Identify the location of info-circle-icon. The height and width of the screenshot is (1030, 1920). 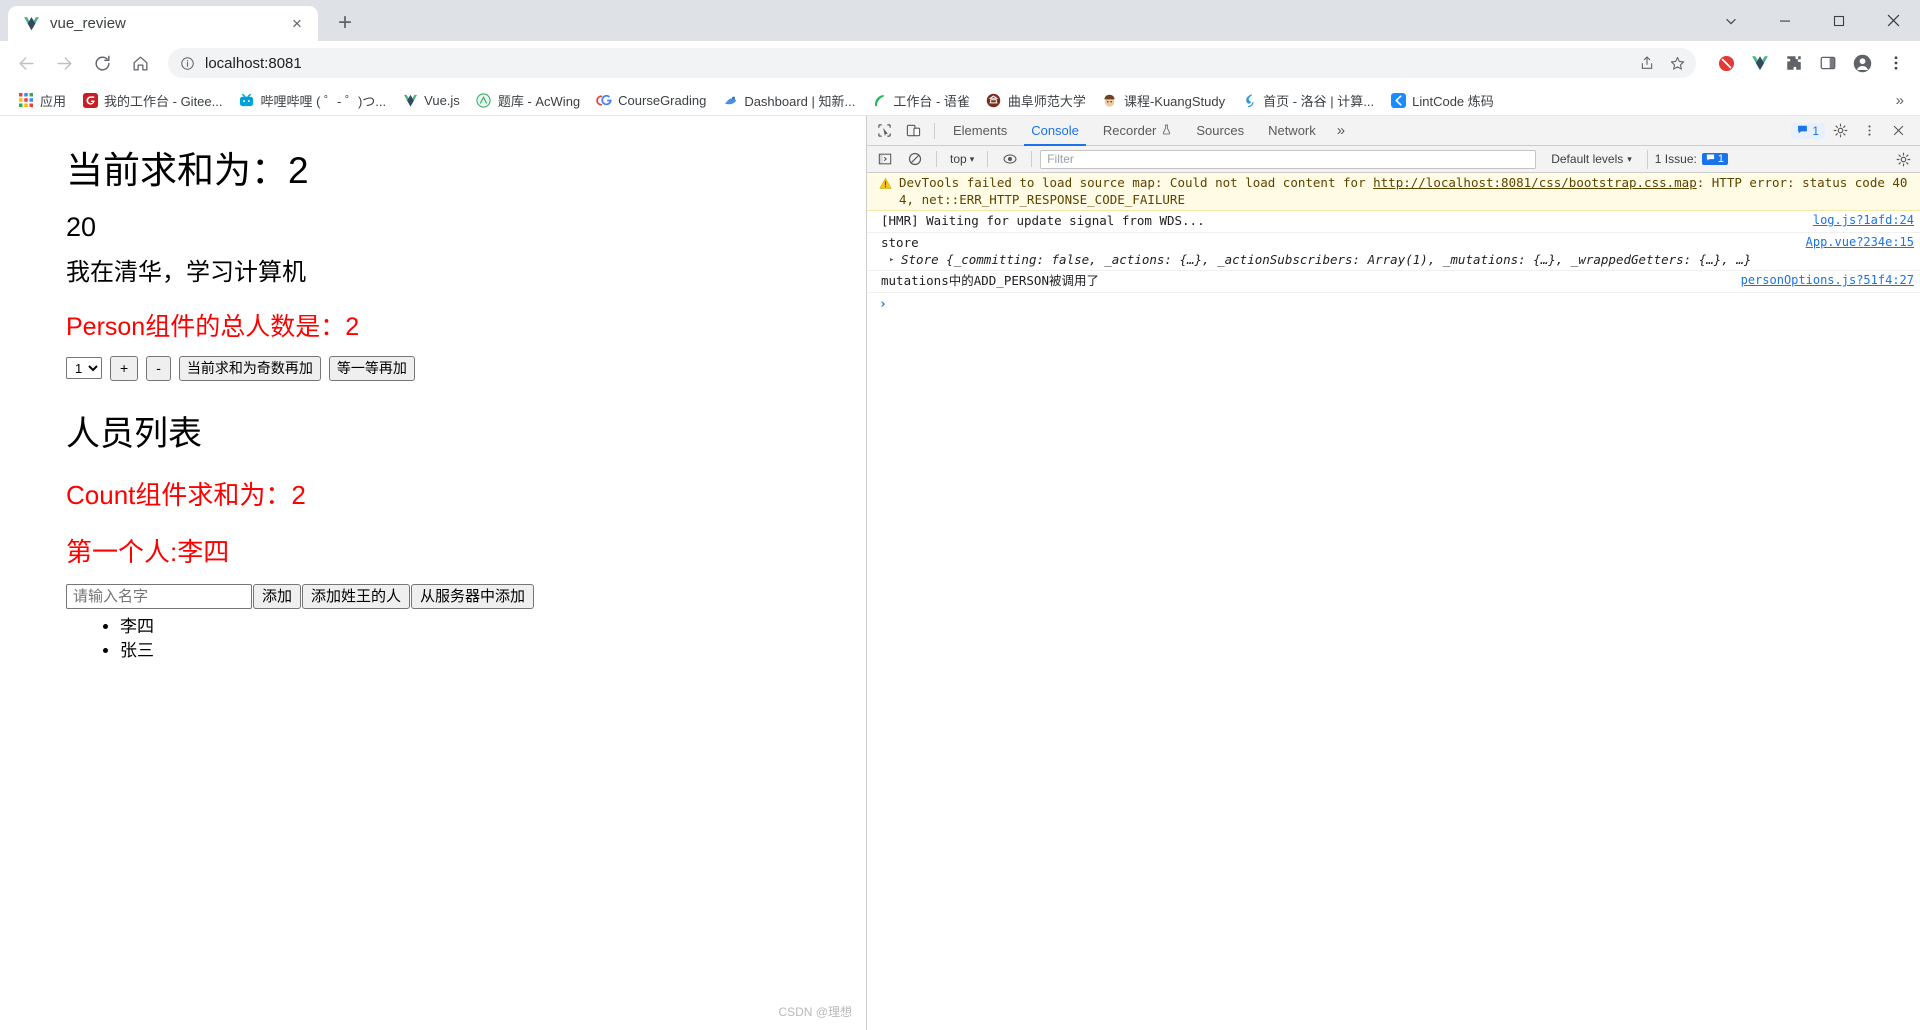
(187, 63).